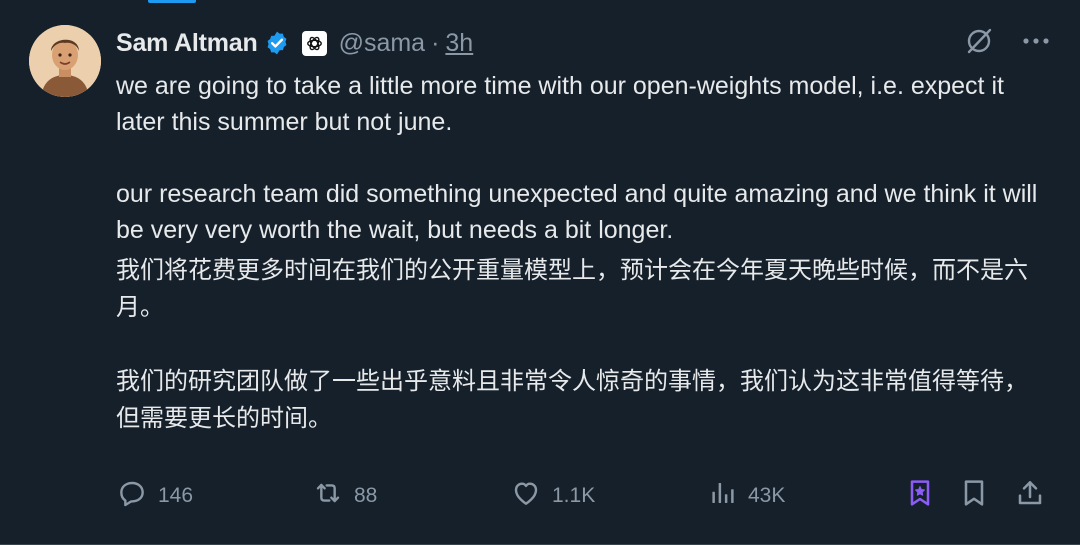 Image resolution: width=1080 pixels, height=545 pixels. Describe the element at coordinates (1007, 41) in the screenshot. I see `top-actions` at that location.